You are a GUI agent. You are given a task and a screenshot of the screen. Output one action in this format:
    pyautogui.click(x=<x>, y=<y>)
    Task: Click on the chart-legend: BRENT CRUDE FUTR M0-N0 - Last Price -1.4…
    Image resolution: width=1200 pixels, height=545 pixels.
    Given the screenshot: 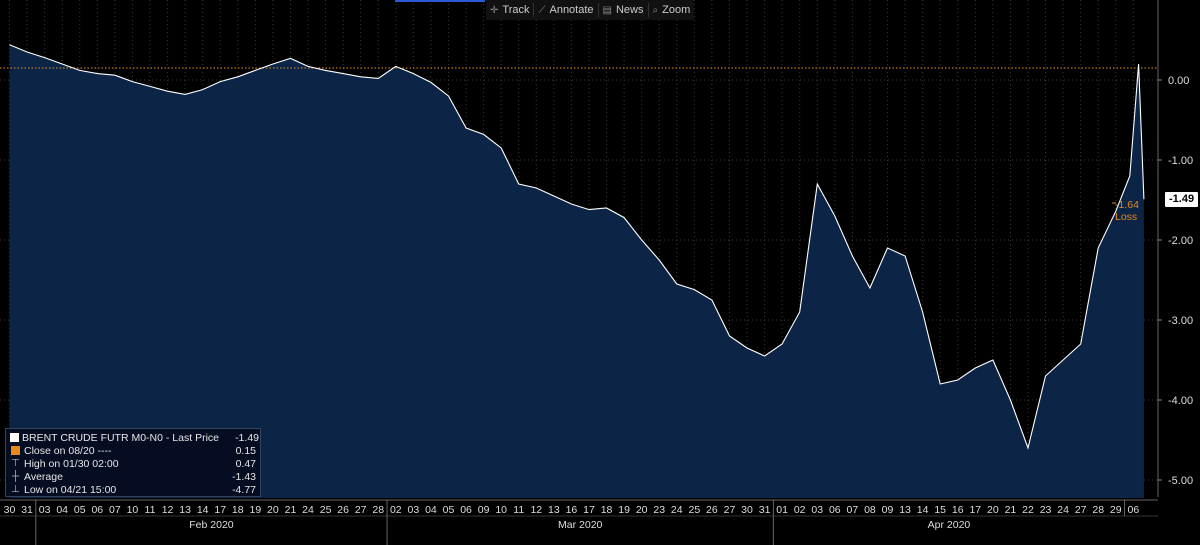 What is the action you would take?
    pyautogui.click(x=133, y=462)
    